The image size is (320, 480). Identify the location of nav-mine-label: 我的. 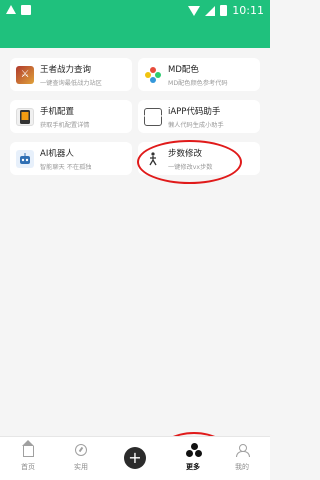
(242, 467).